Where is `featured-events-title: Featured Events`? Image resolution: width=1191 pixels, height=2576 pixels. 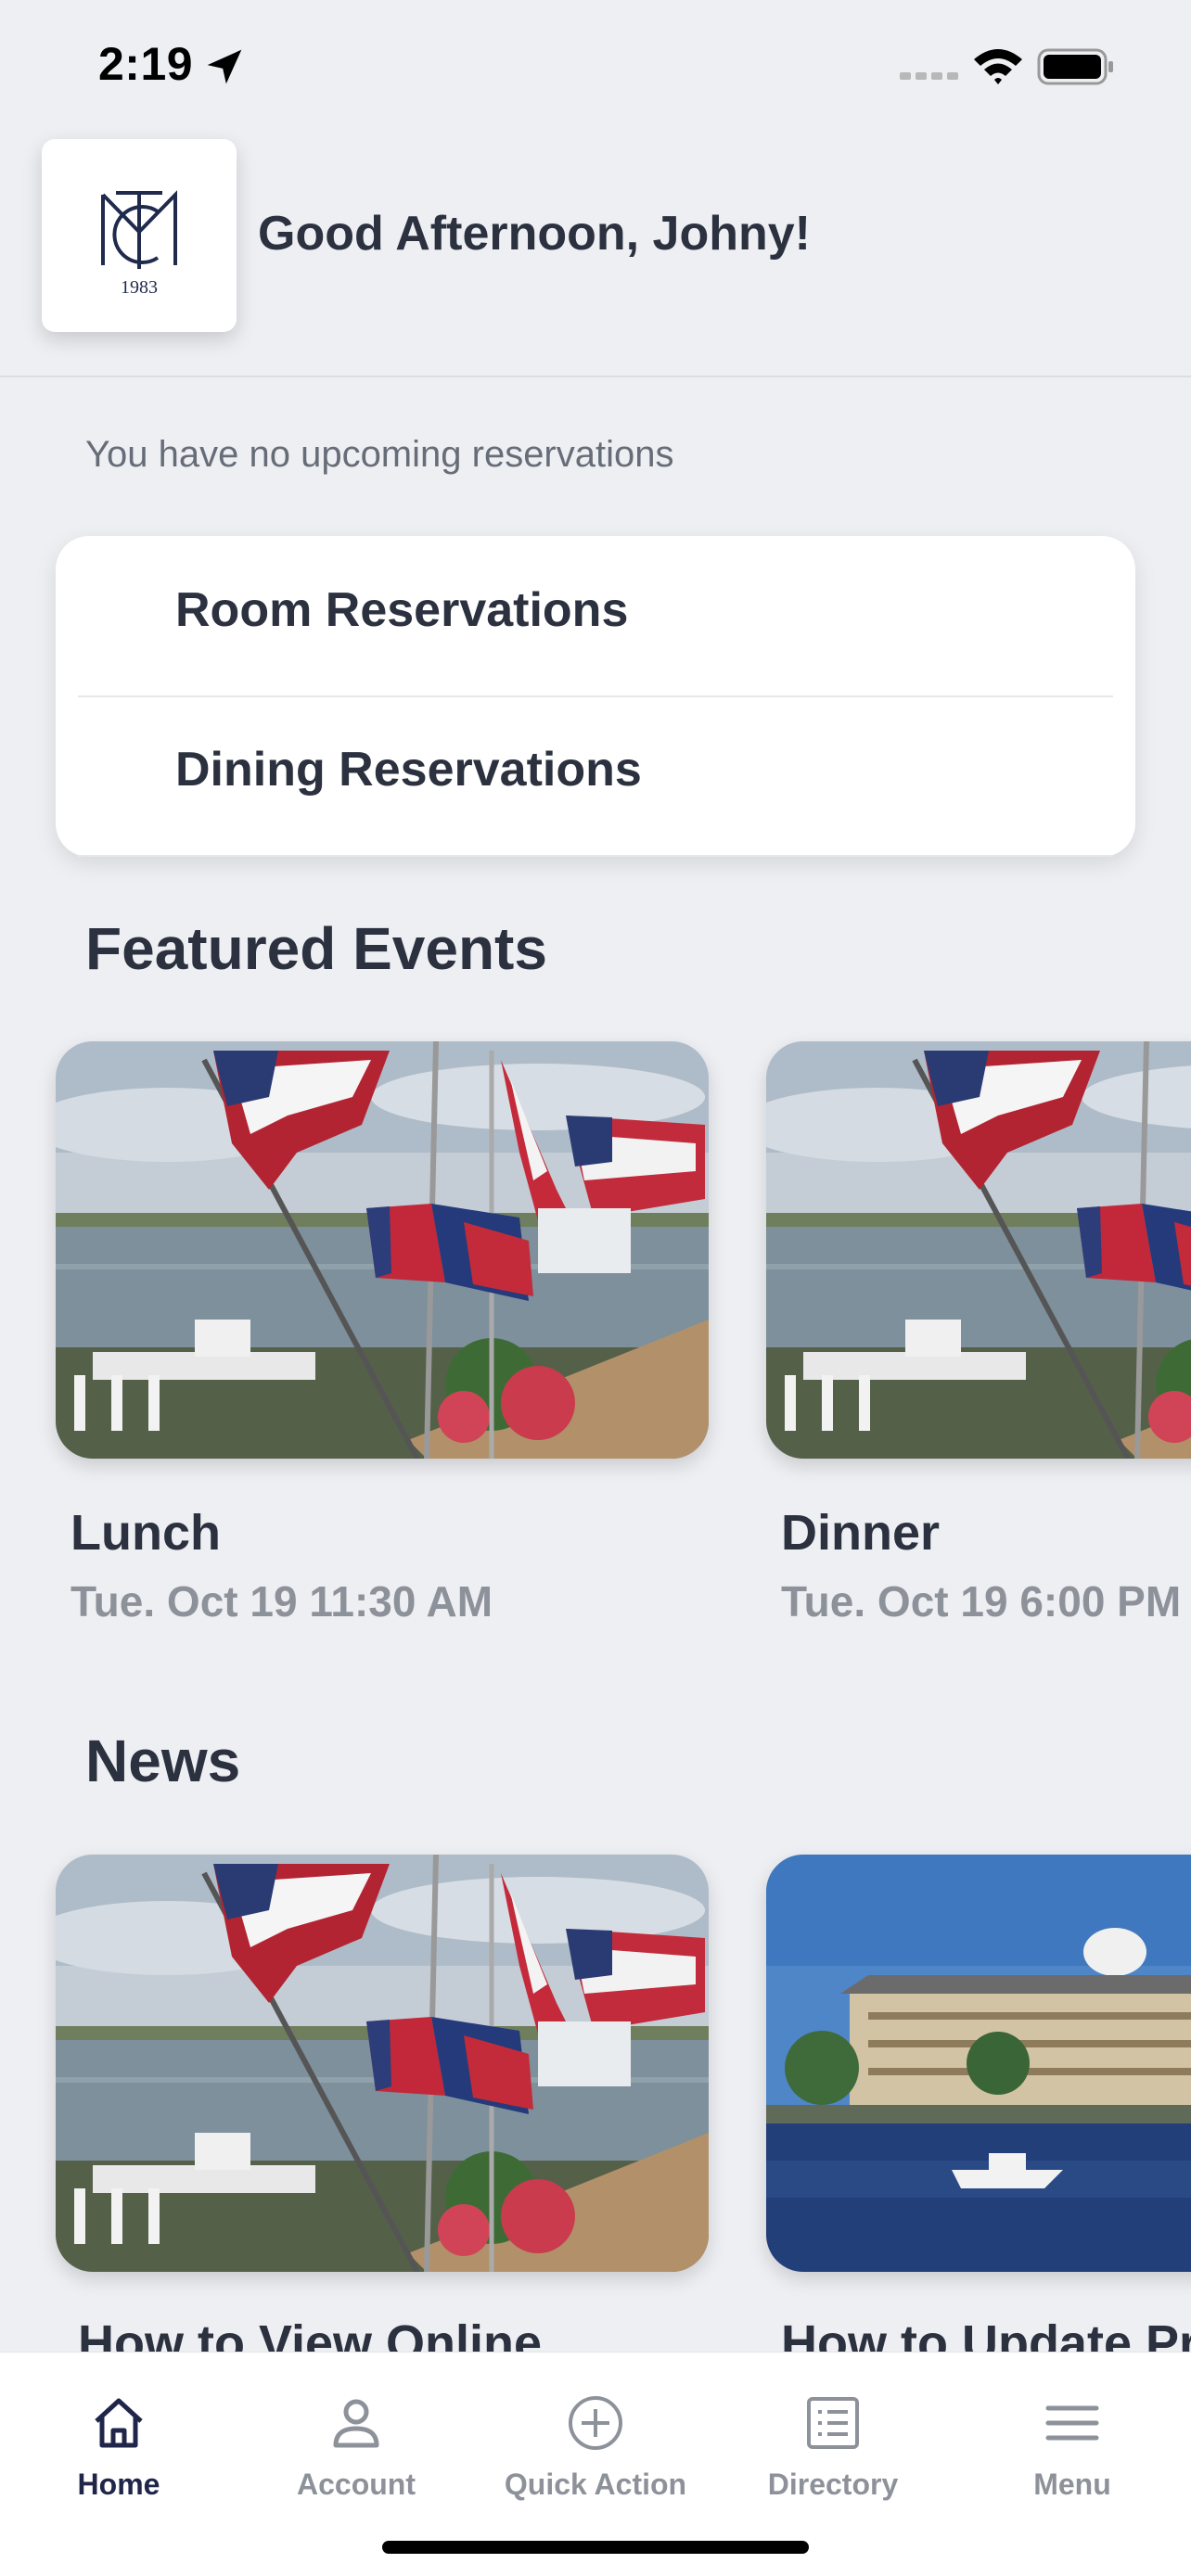 featured-events-title: Featured Events is located at coordinates (316, 948).